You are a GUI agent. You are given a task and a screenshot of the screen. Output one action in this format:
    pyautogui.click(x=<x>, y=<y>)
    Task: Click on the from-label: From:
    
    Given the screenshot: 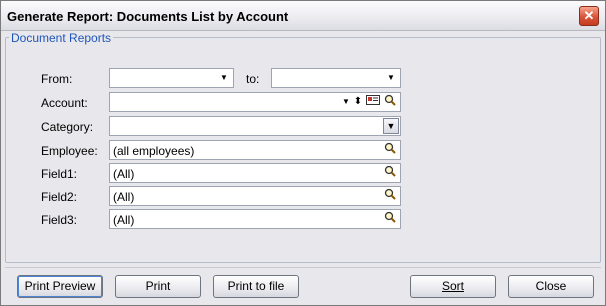 What is the action you would take?
    pyautogui.click(x=57, y=79)
    